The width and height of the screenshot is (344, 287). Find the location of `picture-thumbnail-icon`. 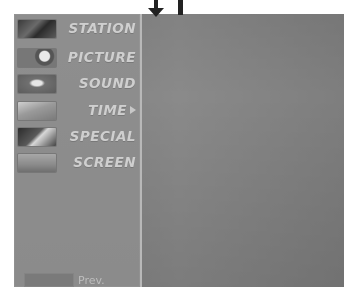

picture-thumbnail-icon is located at coordinates (37, 58).